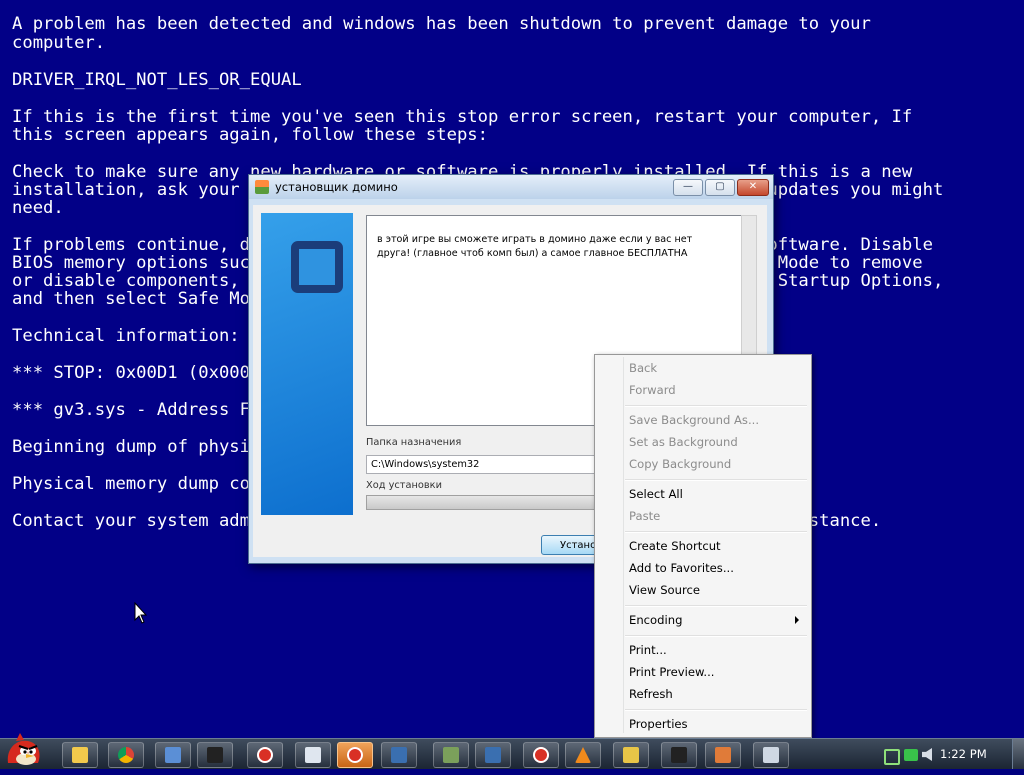 This screenshot has height=775, width=1024. What do you see at coordinates (675, 546) in the screenshot?
I see `menu-item-create-shortcut: Create Shortcut` at bounding box center [675, 546].